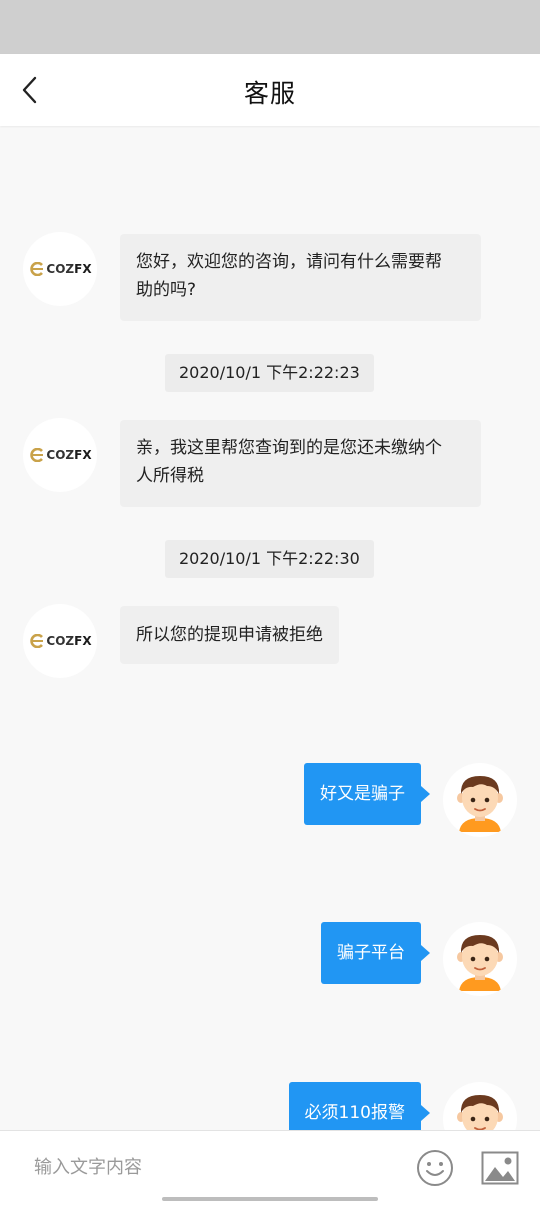 This screenshot has width=540, height=1205. What do you see at coordinates (269, 93) in the screenshot?
I see `page-title: 客服` at bounding box center [269, 93].